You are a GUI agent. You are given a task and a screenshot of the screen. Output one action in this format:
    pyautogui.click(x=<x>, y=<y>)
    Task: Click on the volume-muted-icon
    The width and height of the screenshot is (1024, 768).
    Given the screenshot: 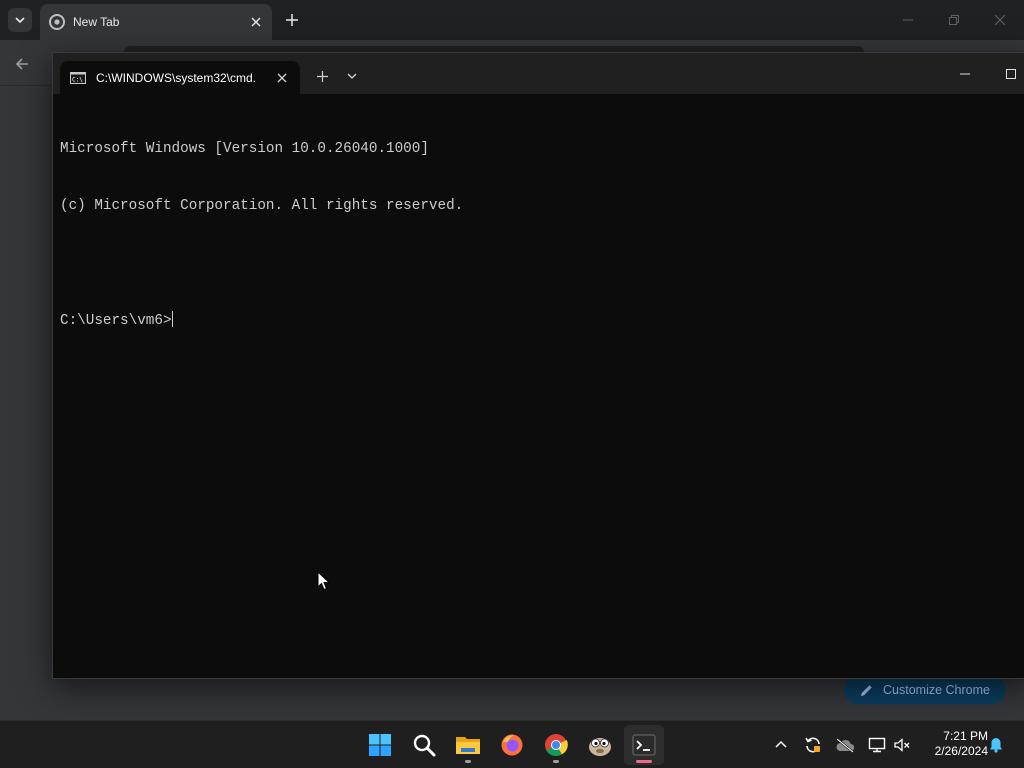 What is the action you would take?
    pyautogui.click(x=902, y=745)
    